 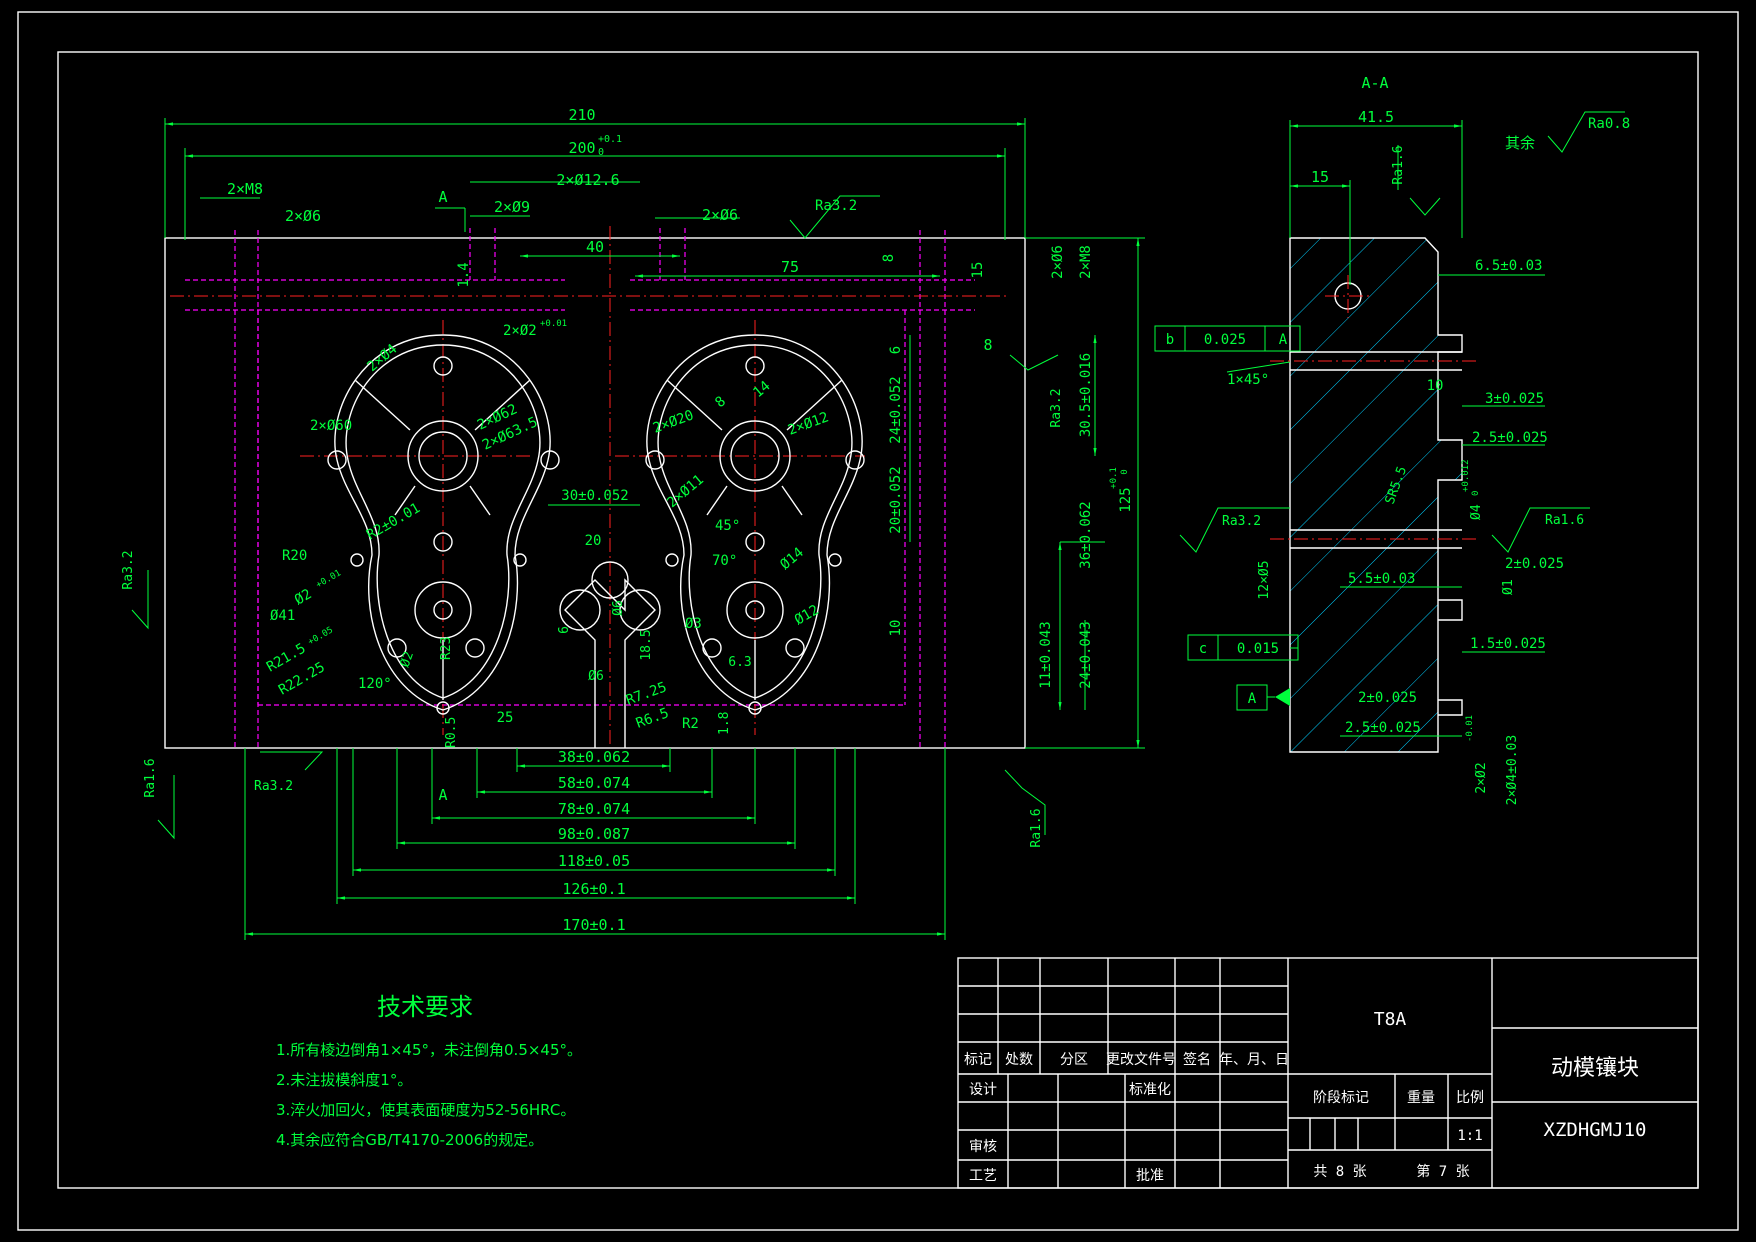 What do you see at coordinates (429, 1050) in the screenshot?
I see `tech-item-1: 1.所有棱边倒角1×45°，未注倒角0.5×45°。` at bounding box center [429, 1050].